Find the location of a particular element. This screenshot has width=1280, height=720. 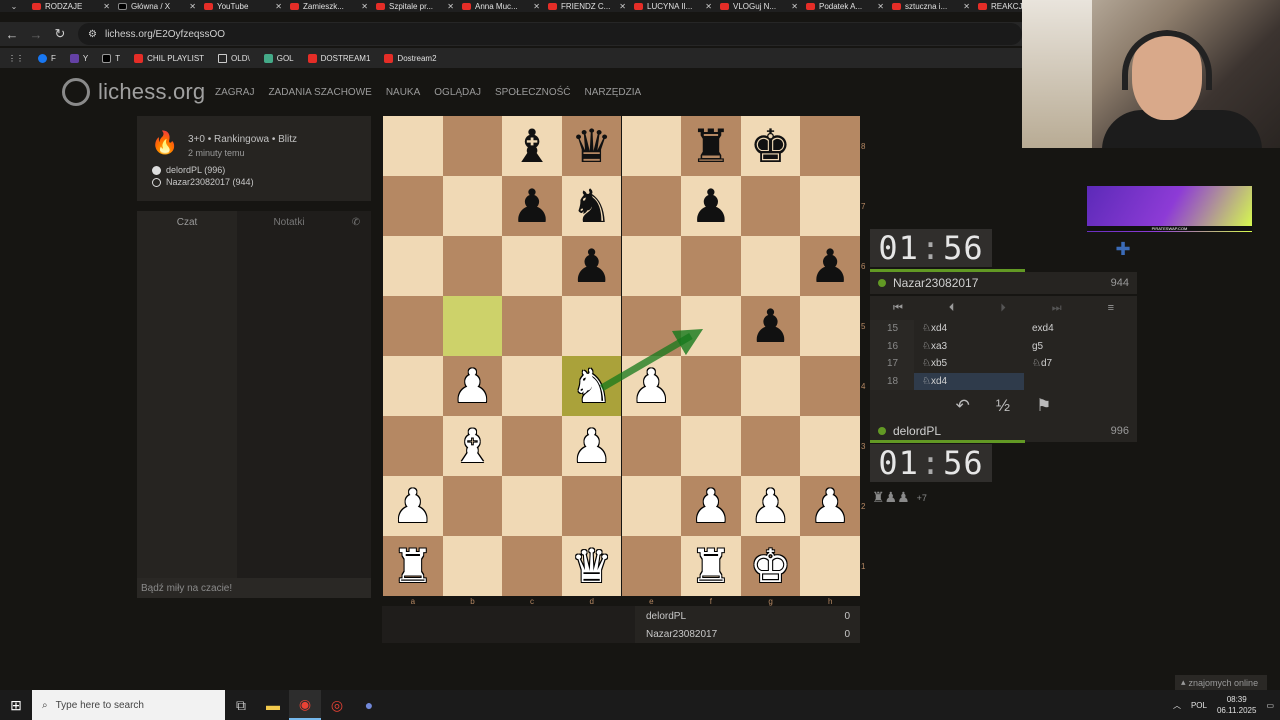

black-queen-icon: ♛ is located at coordinates (592, 146).